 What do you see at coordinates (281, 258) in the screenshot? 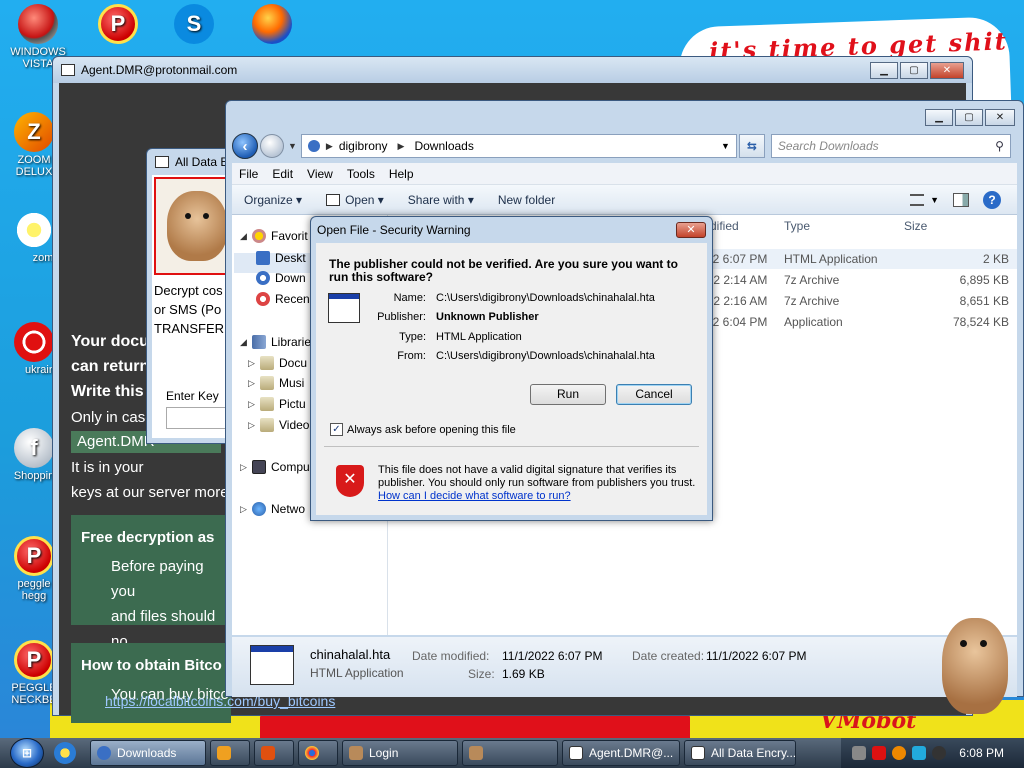
I see `nav-desktop: Deskt` at bounding box center [281, 258].